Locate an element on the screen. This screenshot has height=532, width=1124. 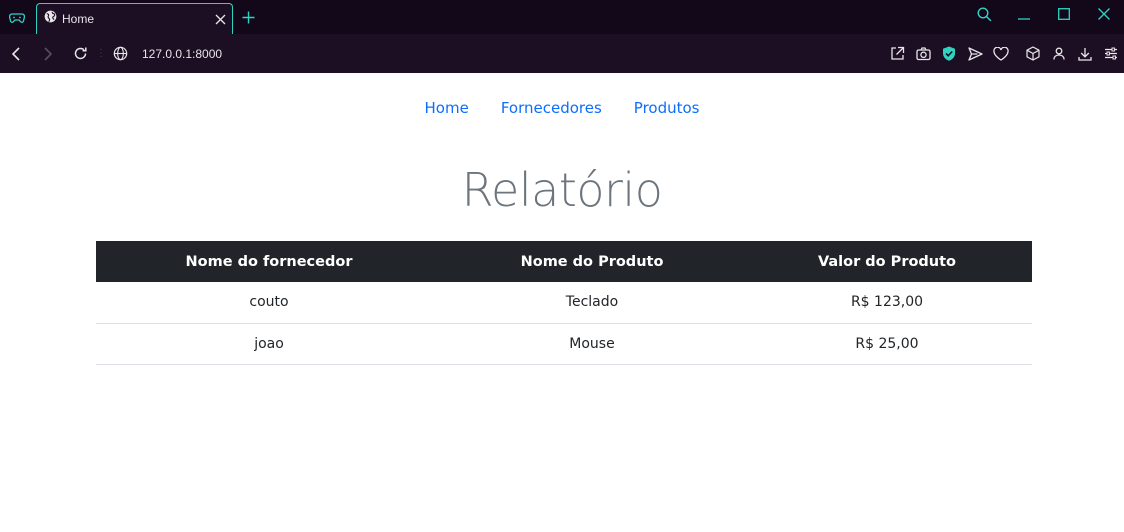
gamepad-icon is located at coordinates (17, 18).